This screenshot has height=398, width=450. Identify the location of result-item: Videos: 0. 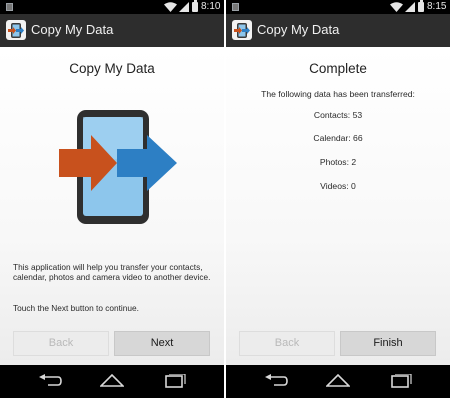
(338, 186).